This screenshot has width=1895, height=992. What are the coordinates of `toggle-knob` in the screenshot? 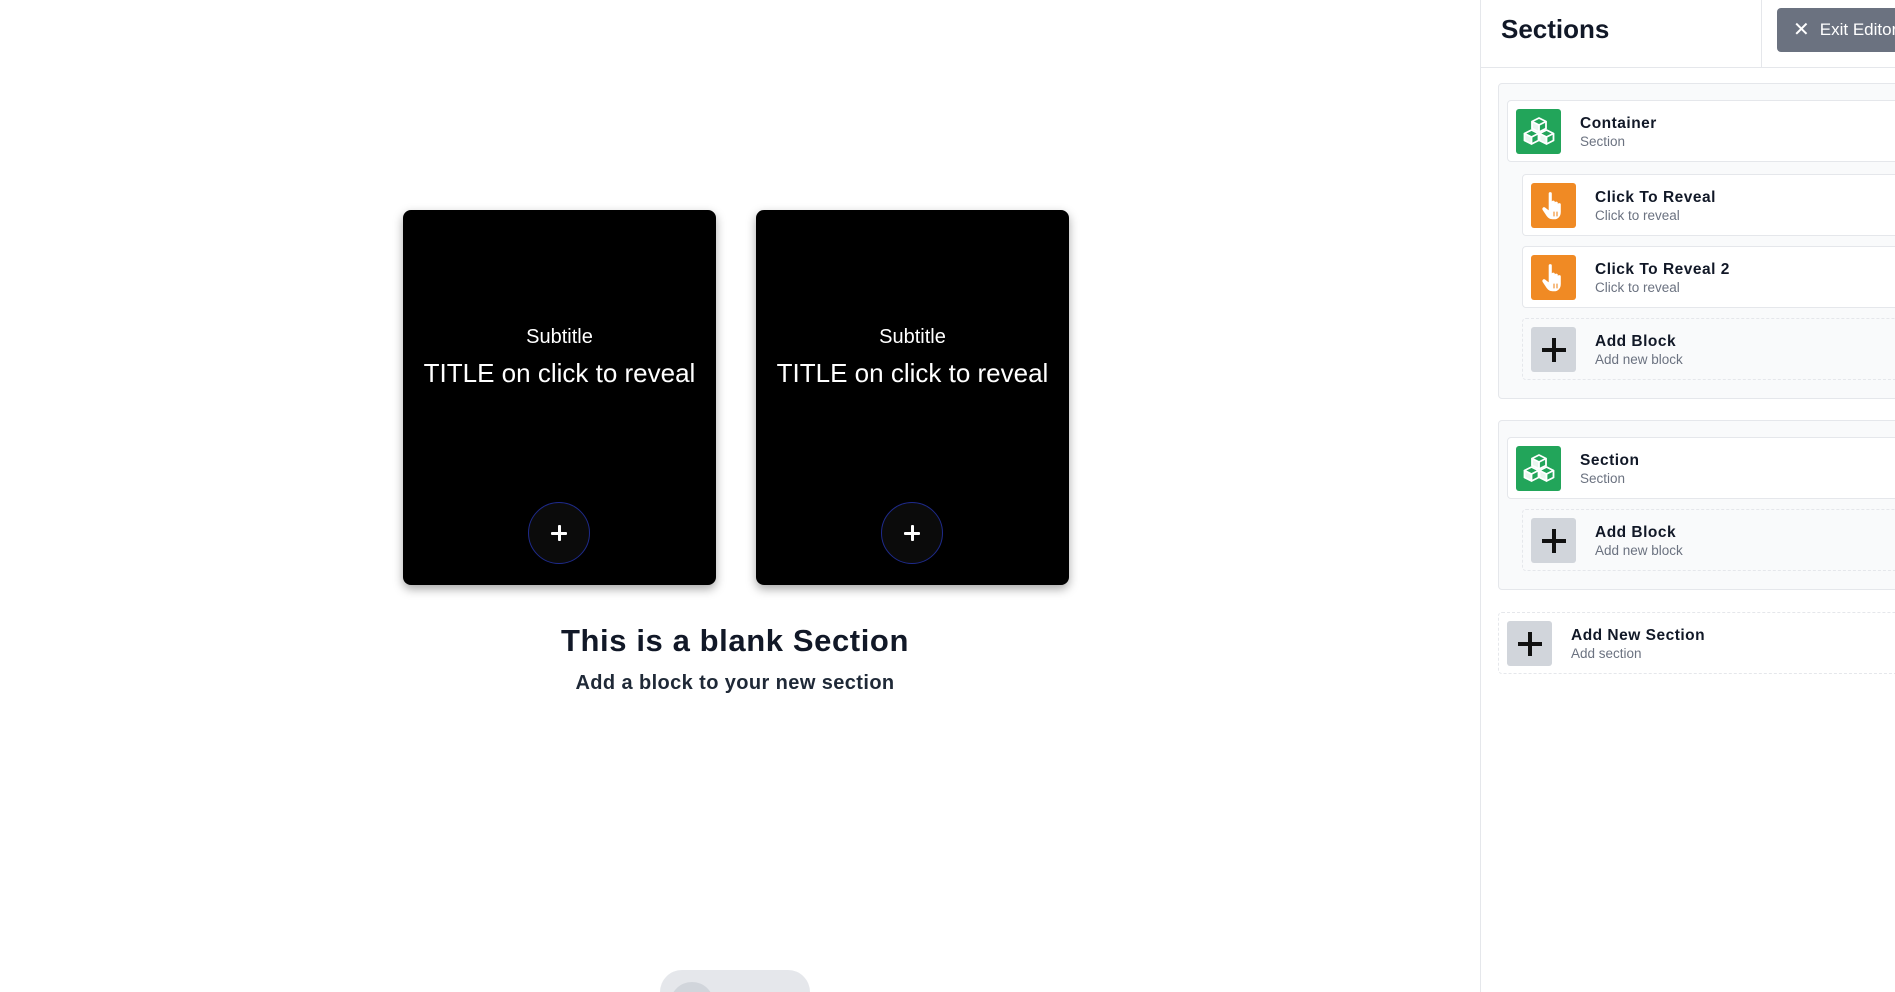 It's located at (692, 987).